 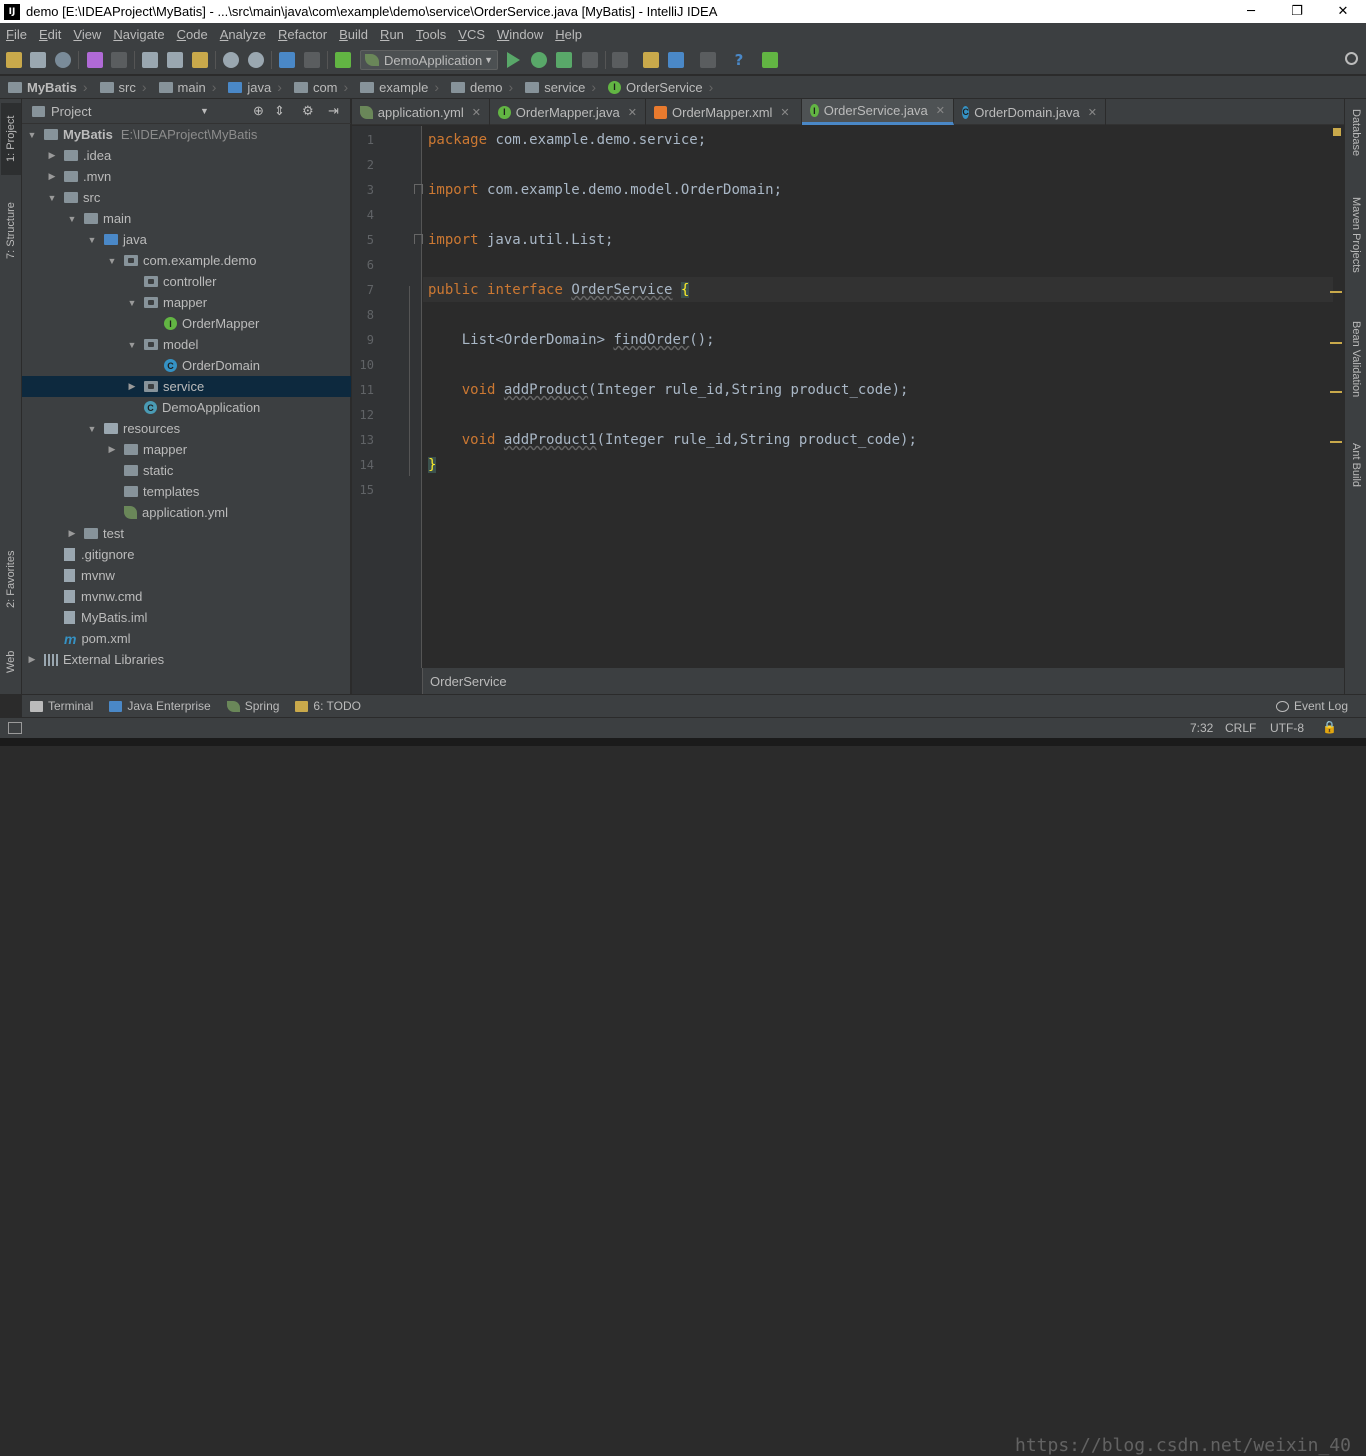 I want to click on menu-help: Help, so click(x=568, y=34).